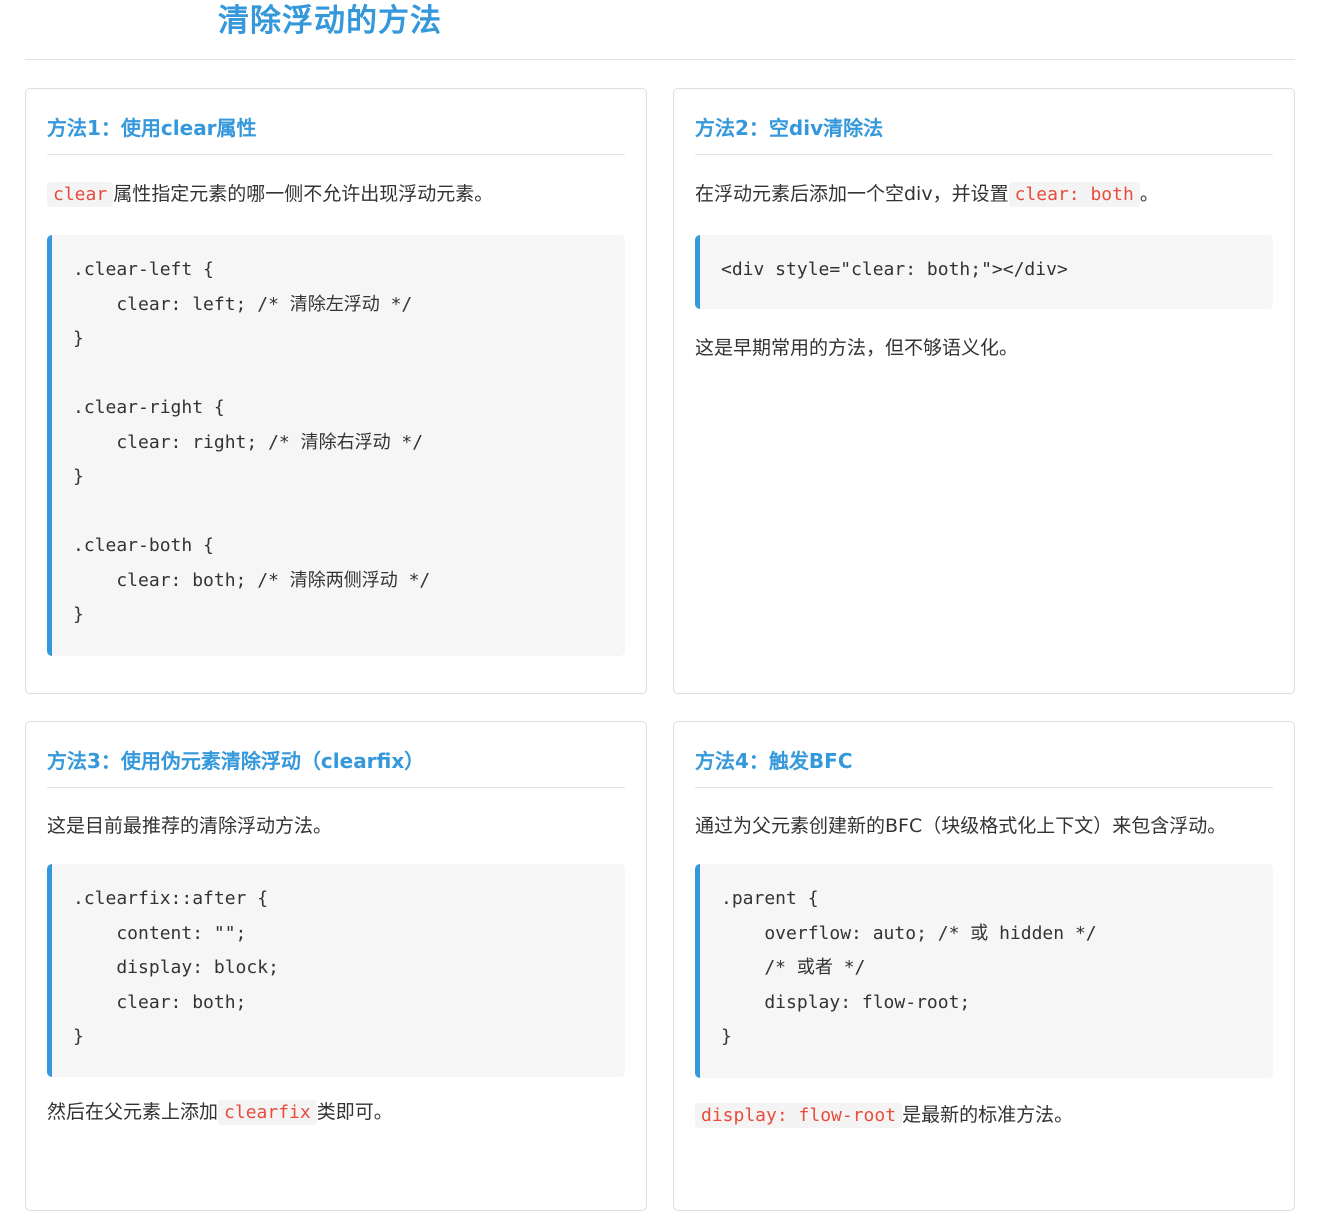  I want to click on card-intro: clear 属性指定元素的哪一侧不允许出现浮动元素。, so click(336, 194).